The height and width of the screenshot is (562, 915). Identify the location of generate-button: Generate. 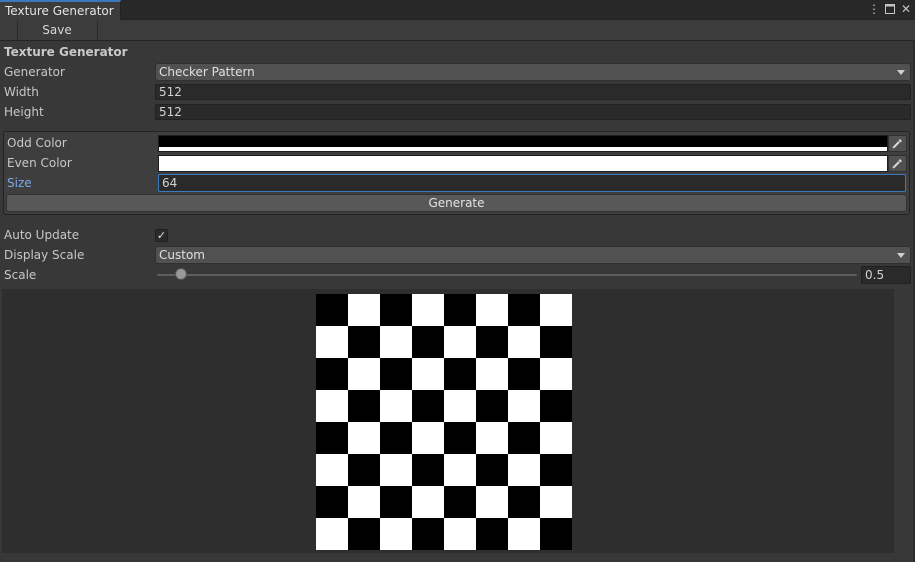
(456, 203).